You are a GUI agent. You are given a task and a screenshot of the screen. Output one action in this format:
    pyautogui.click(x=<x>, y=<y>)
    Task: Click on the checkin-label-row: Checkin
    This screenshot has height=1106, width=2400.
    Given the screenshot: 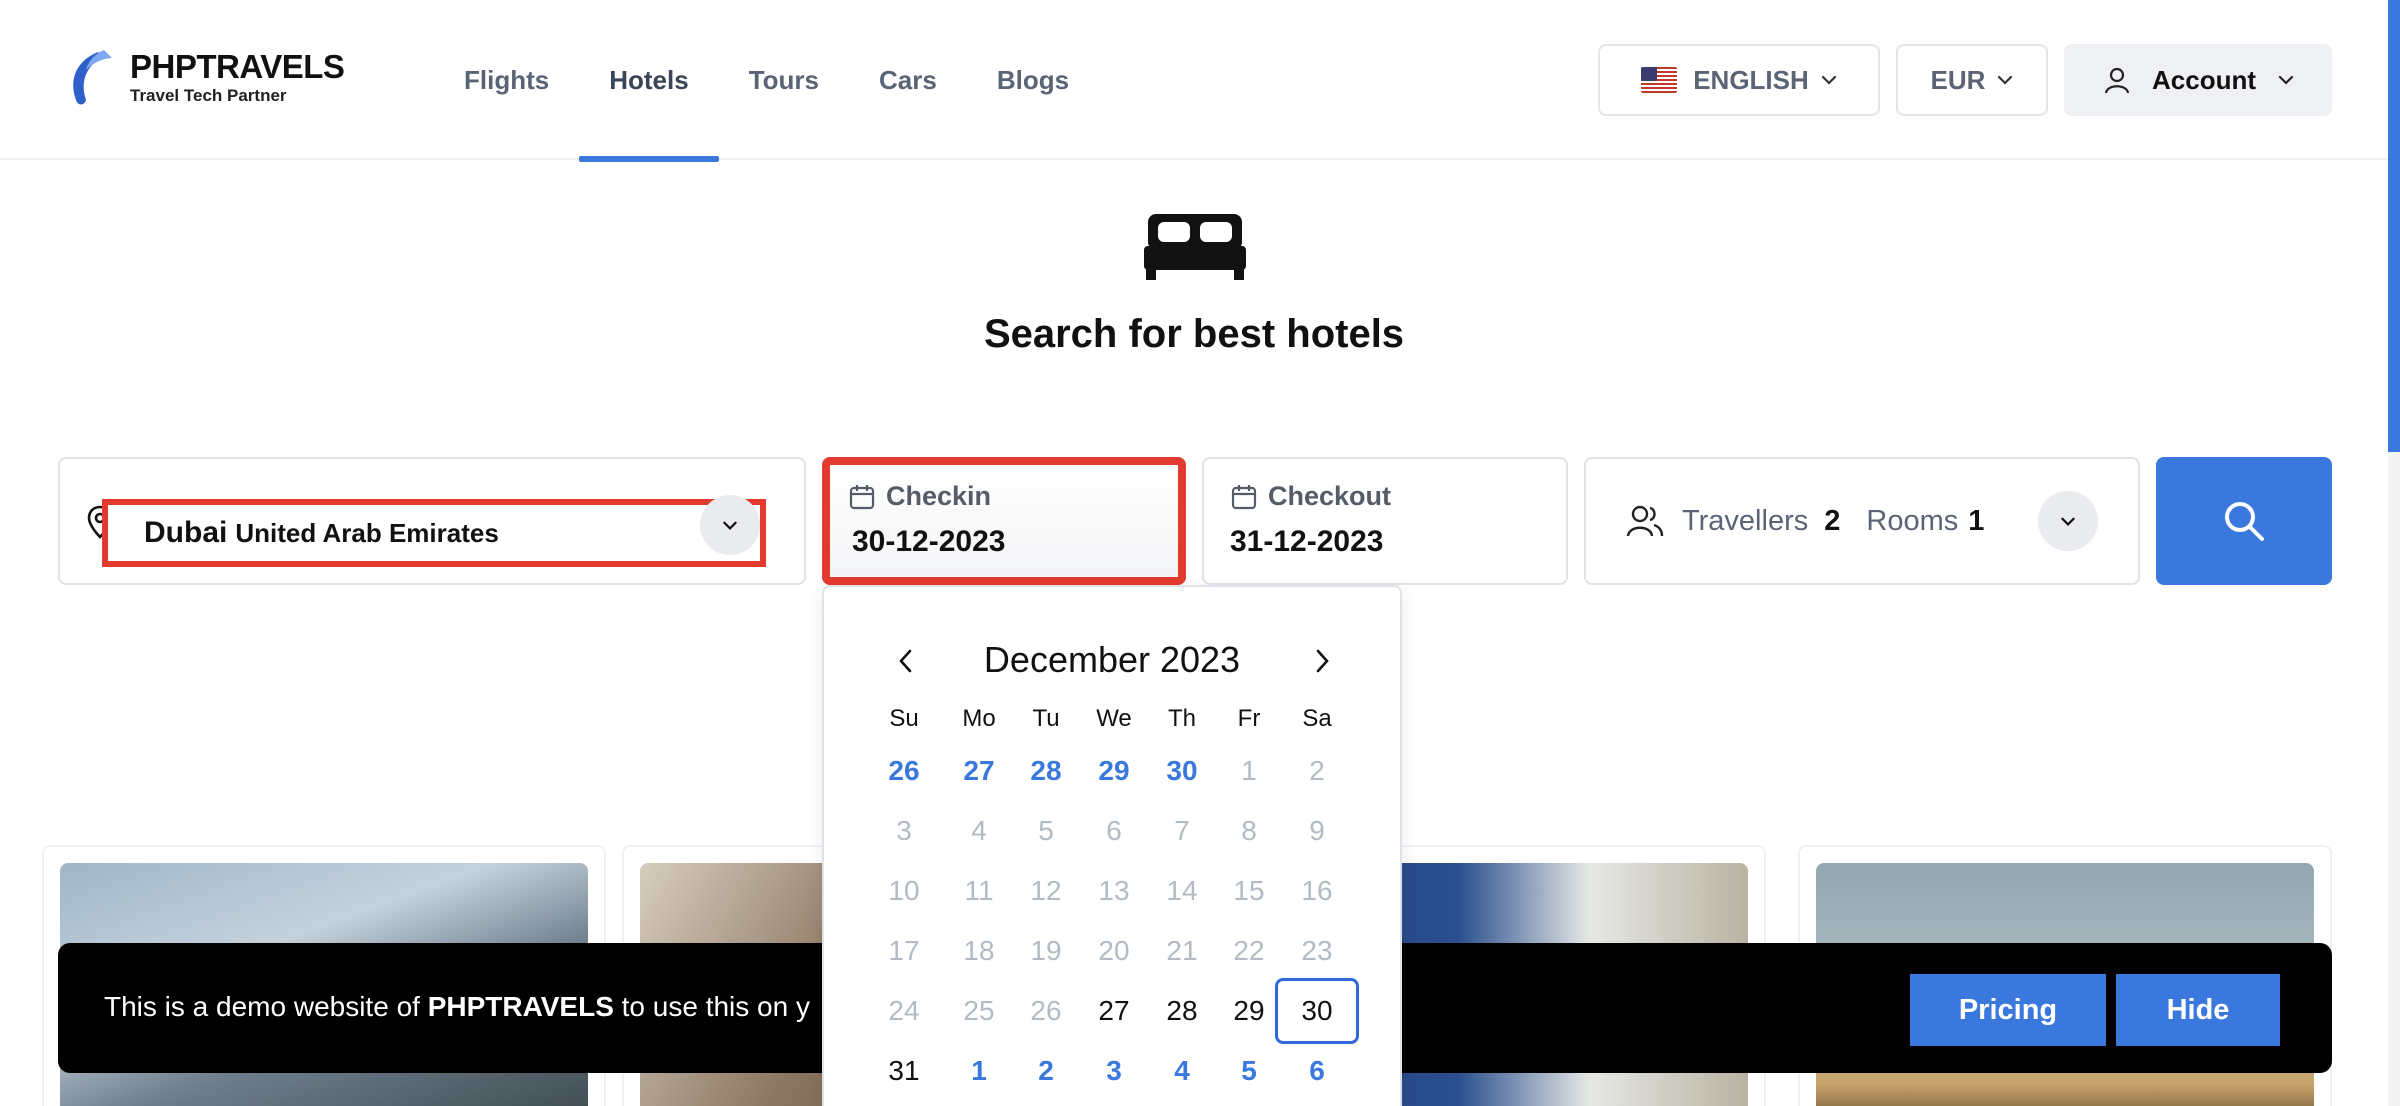 What is the action you would take?
    pyautogui.click(x=919, y=496)
    